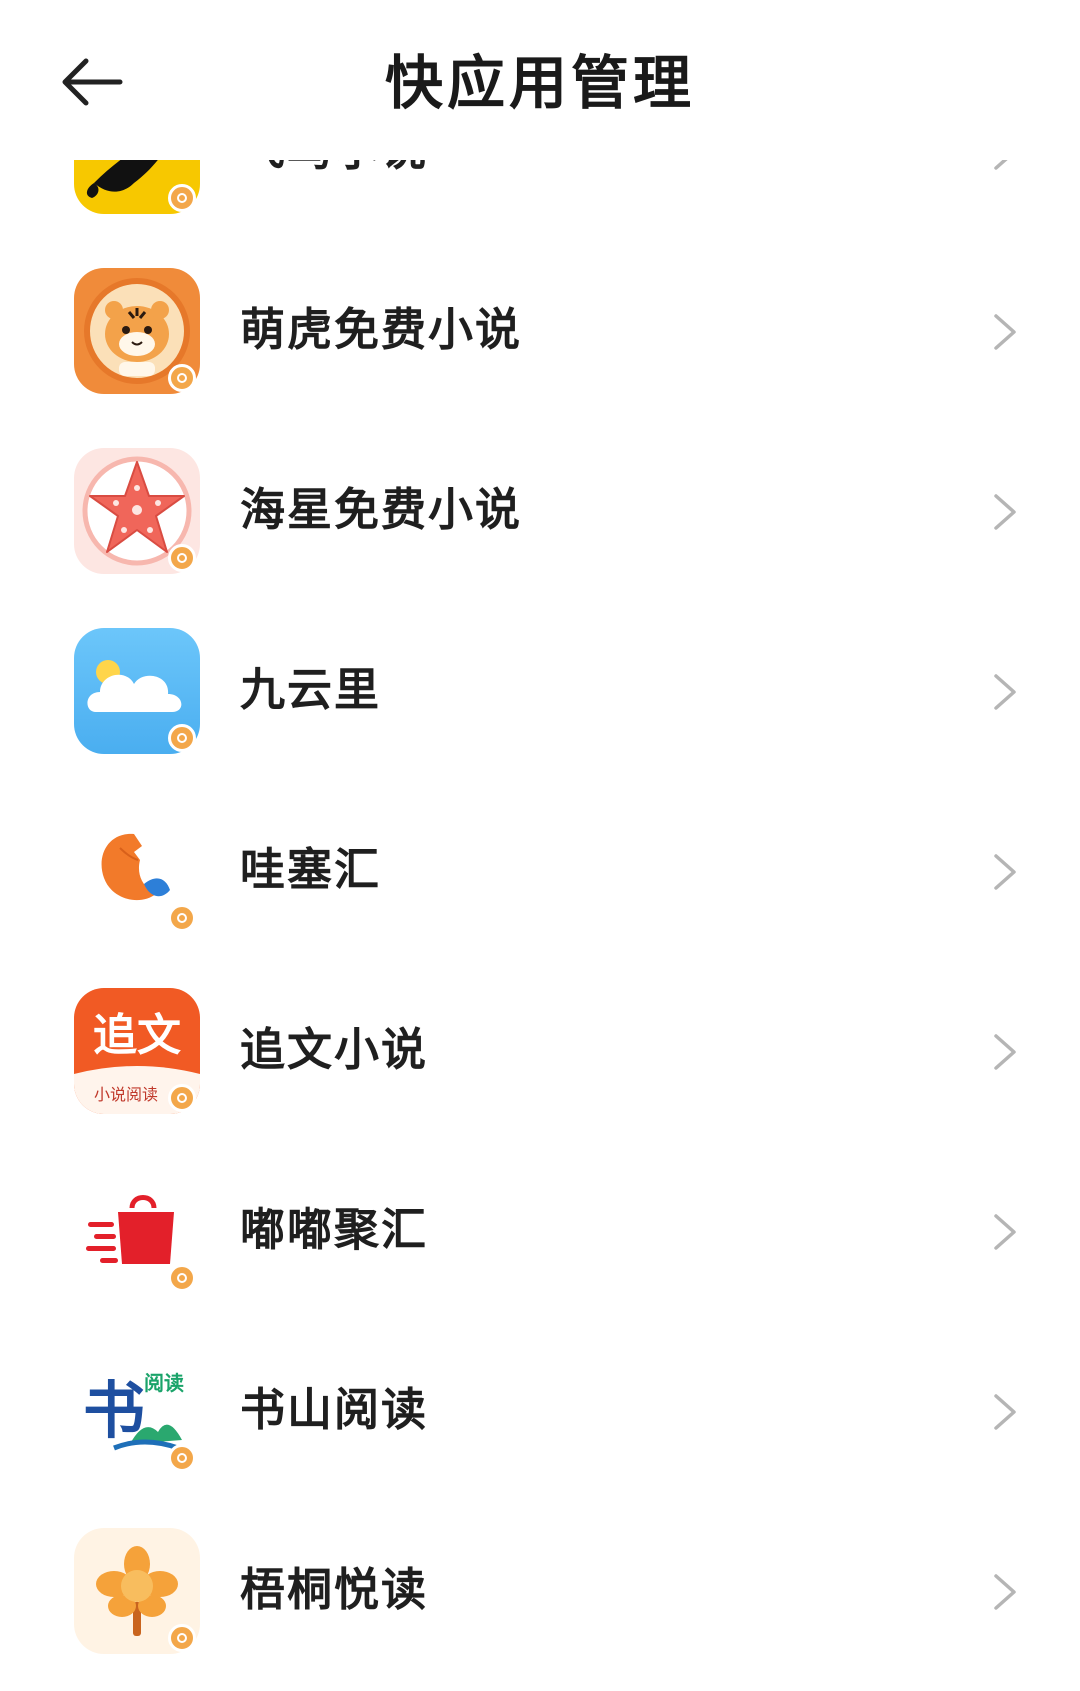  What do you see at coordinates (126, 1094) in the screenshot?
I see `zhuiwen-logo-subtext: 小说阅读` at bounding box center [126, 1094].